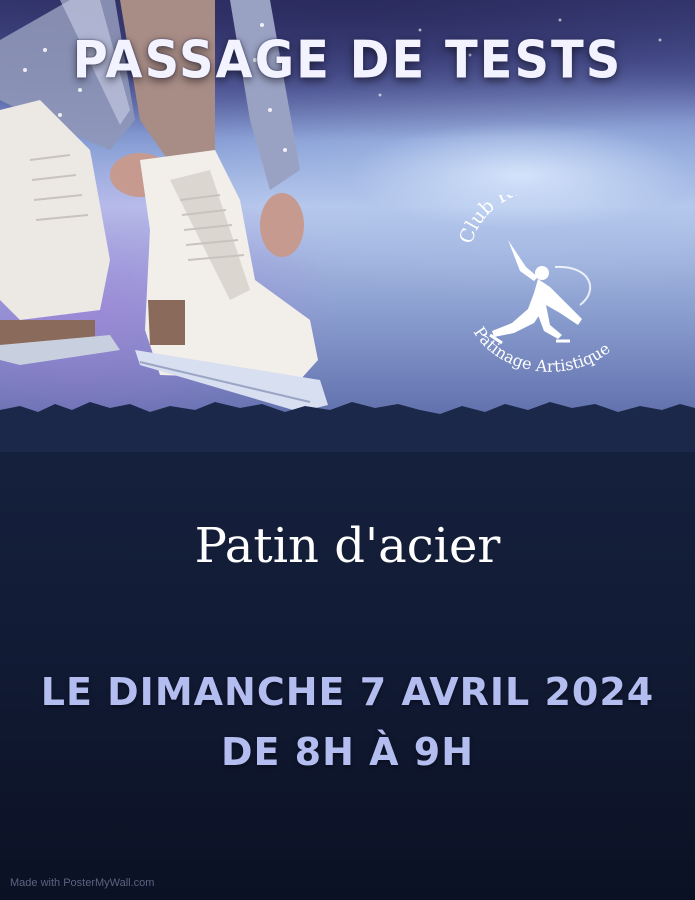 Image resolution: width=695 pixels, height=900 pixels. What do you see at coordinates (347, 546) in the screenshot?
I see `test-level-subtitle: Patin d'acier` at bounding box center [347, 546].